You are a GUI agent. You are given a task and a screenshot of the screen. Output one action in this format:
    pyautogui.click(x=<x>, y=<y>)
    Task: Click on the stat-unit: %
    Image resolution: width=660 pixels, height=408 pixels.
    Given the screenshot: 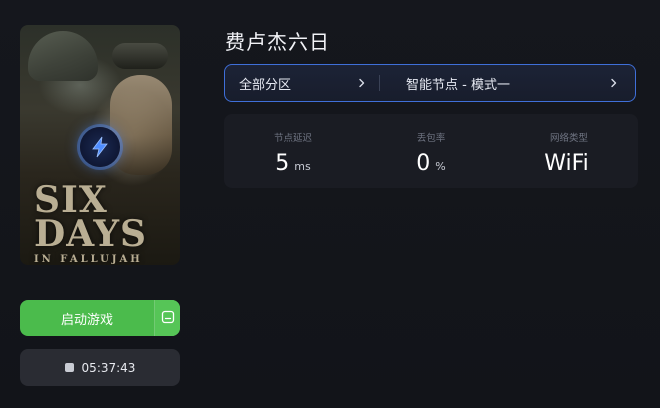 What is the action you would take?
    pyautogui.click(x=440, y=166)
    